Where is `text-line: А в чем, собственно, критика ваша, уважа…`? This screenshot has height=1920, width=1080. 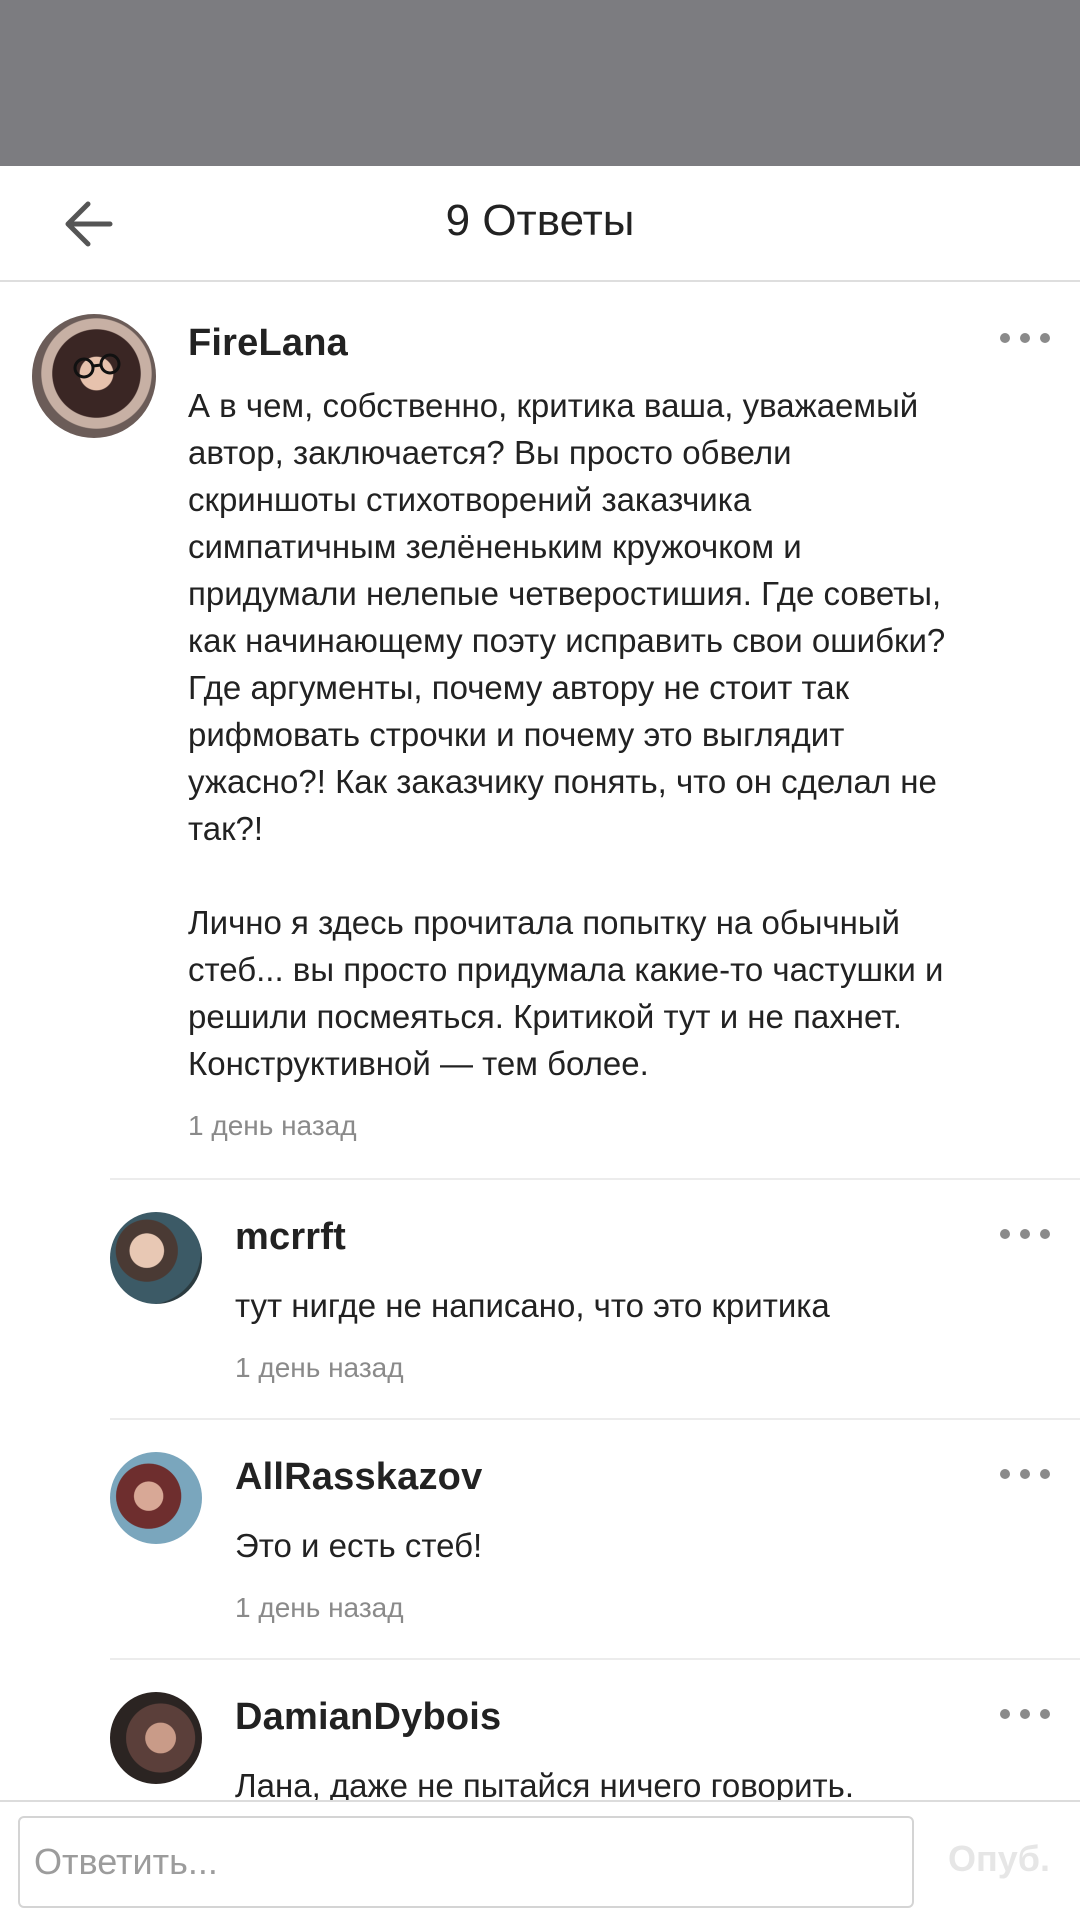 text-line: А в чем, собственно, критика ваша, уважа… is located at coordinates (553, 405).